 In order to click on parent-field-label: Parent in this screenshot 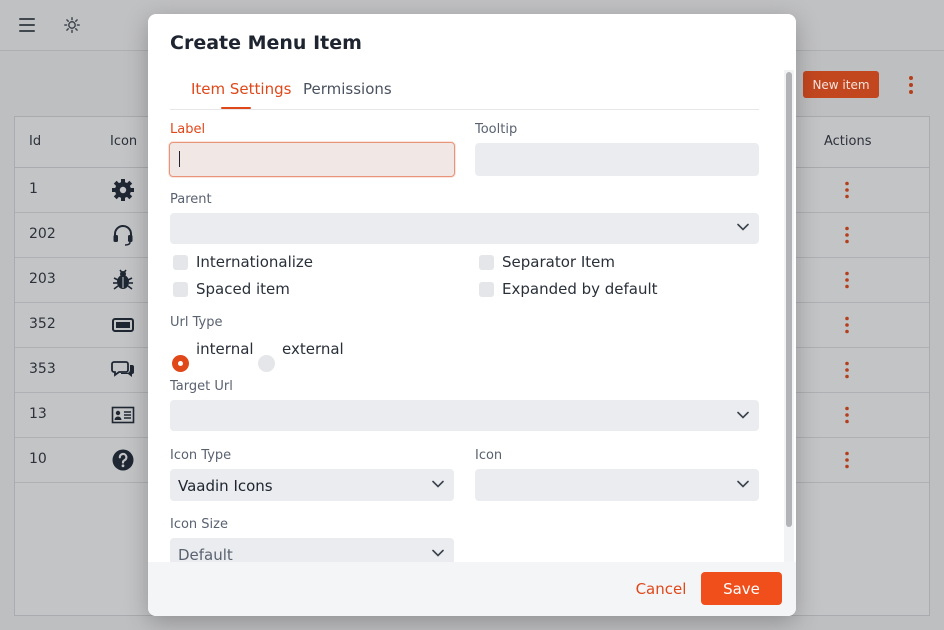, I will do `click(191, 199)`.